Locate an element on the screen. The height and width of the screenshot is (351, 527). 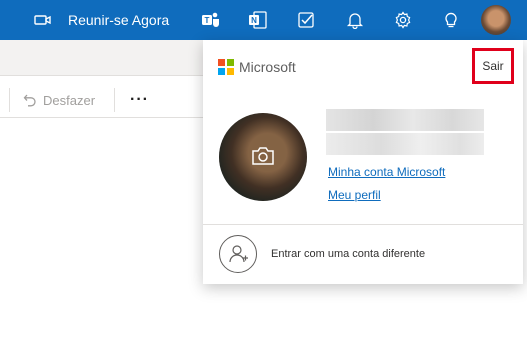
todo-icon is located at coordinates (307, 20).